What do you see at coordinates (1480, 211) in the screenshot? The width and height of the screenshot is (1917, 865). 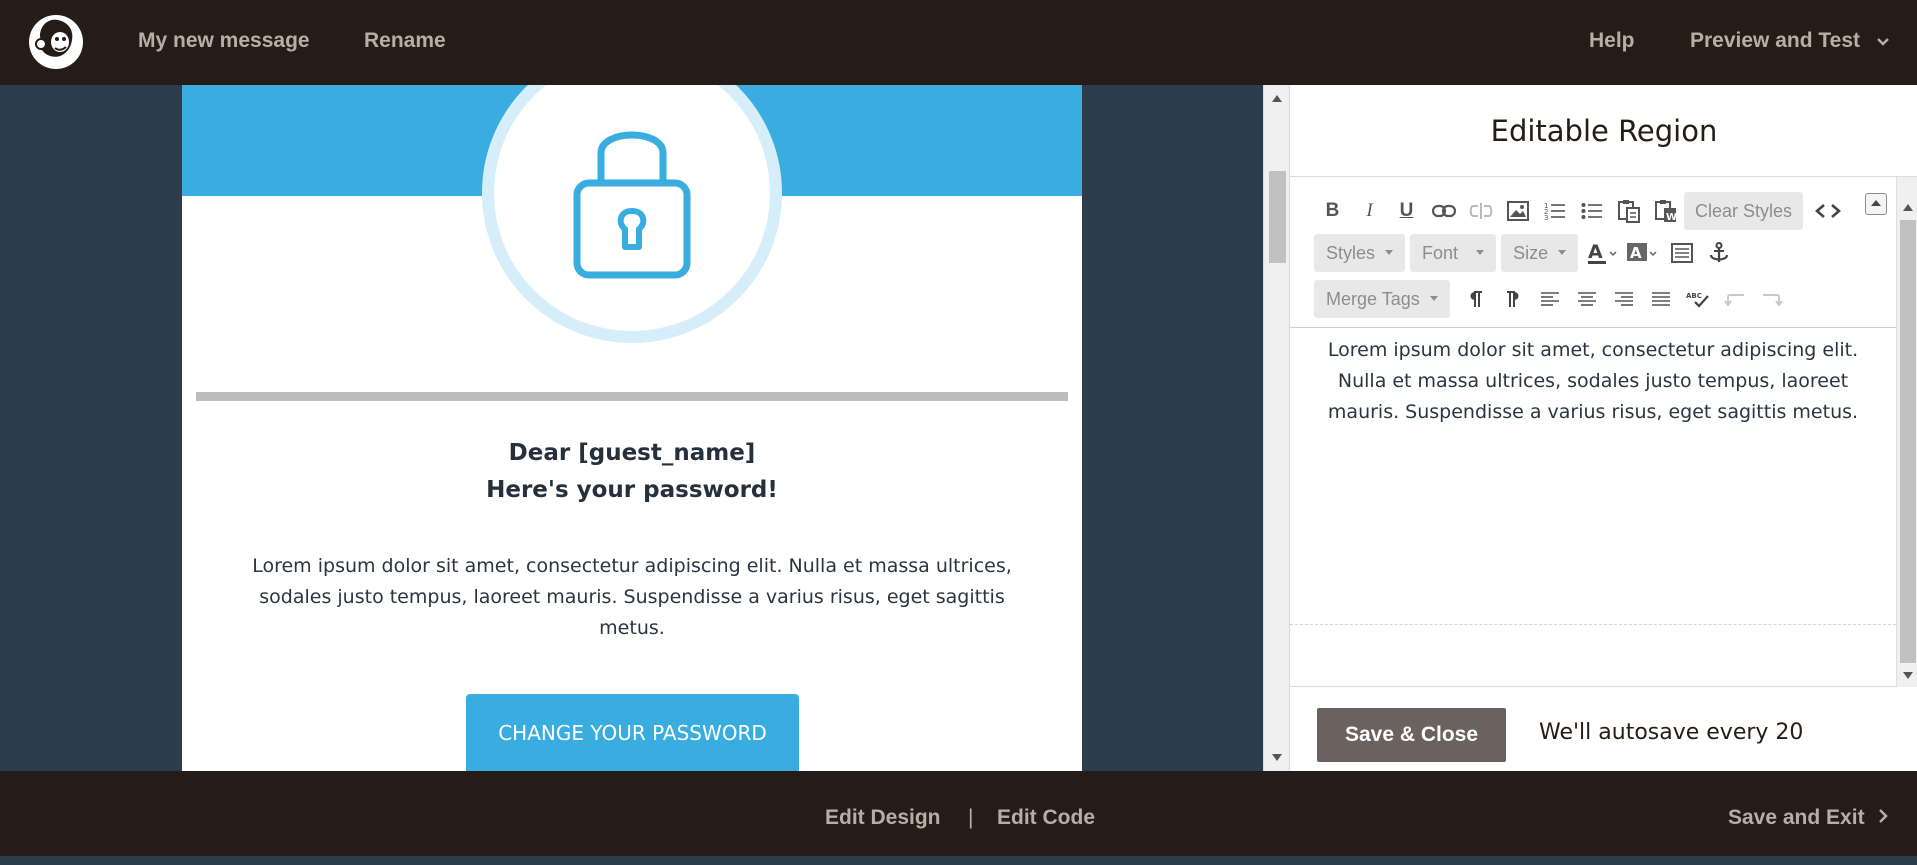 I see `unlink-button` at bounding box center [1480, 211].